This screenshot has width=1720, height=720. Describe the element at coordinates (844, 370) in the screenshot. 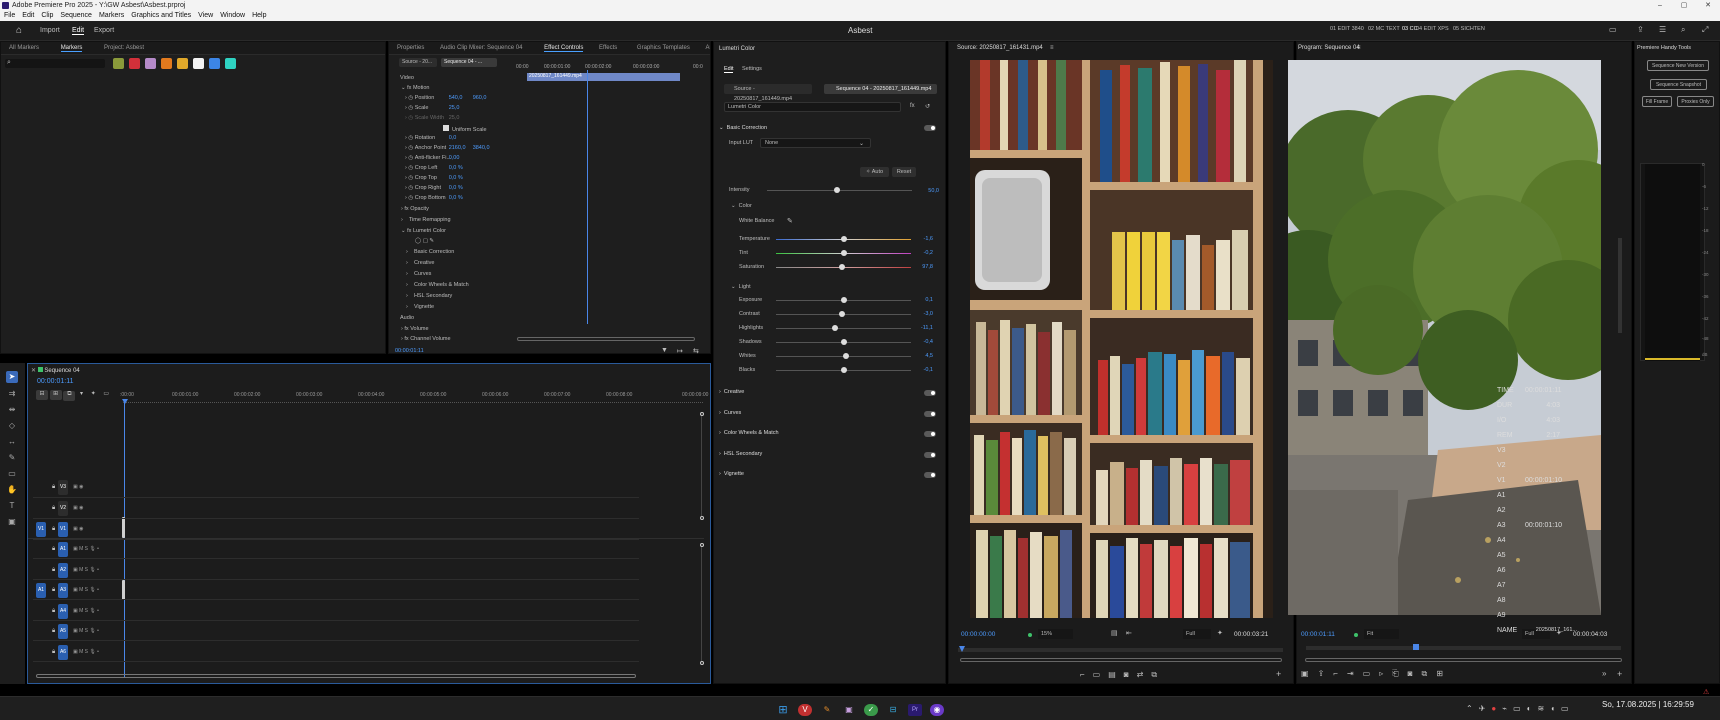

I see `blacks-knob` at that location.